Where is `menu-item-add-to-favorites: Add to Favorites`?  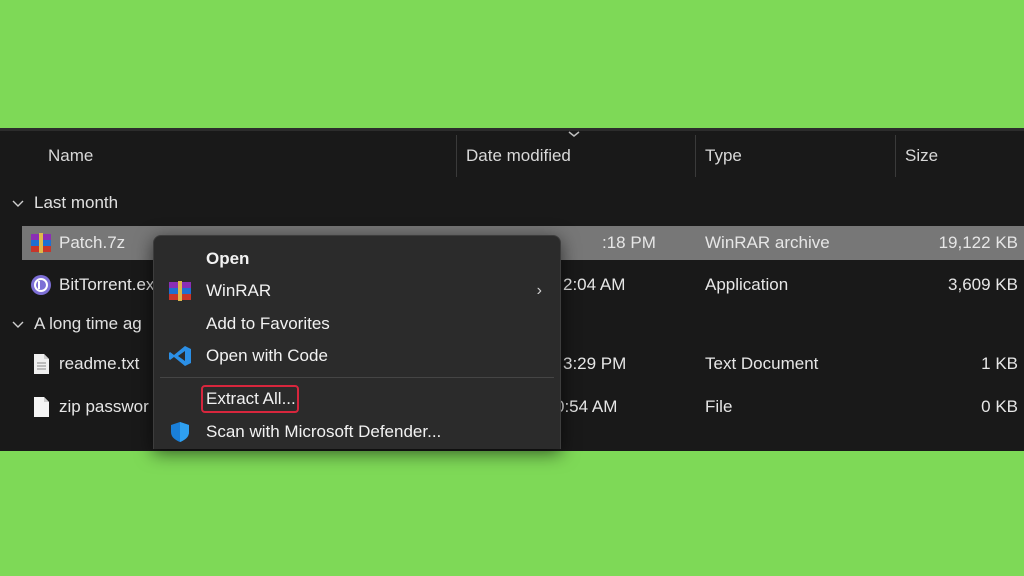 menu-item-add-to-favorites: Add to Favorites is located at coordinates (357, 324).